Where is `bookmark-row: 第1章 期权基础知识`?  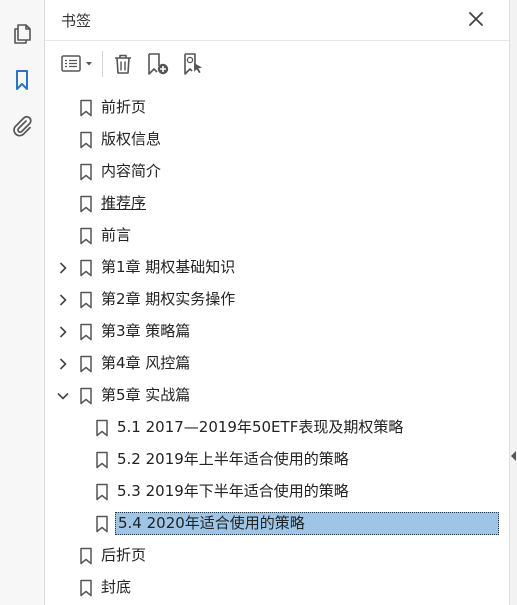
bookmark-row: 第1章 期权基础知识 is located at coordinates (277, 268).